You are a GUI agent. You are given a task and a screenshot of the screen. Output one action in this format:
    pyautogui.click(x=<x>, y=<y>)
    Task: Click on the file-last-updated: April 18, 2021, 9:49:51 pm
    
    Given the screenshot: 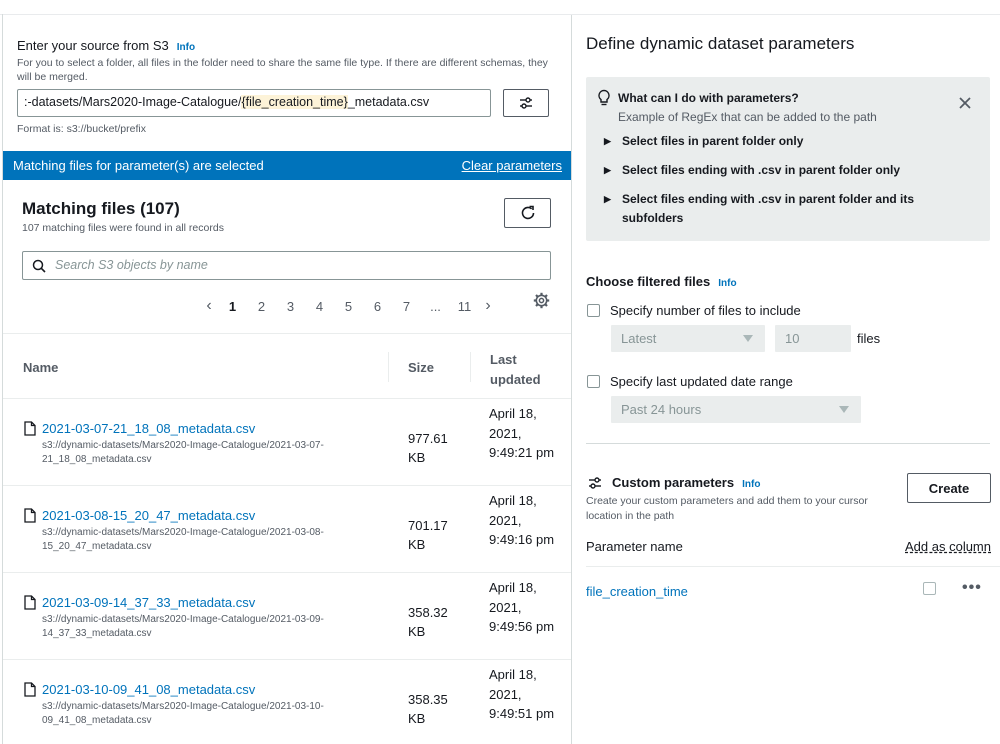 What is the action you would take?
    pyautogui.click(x=522, y=694)
    